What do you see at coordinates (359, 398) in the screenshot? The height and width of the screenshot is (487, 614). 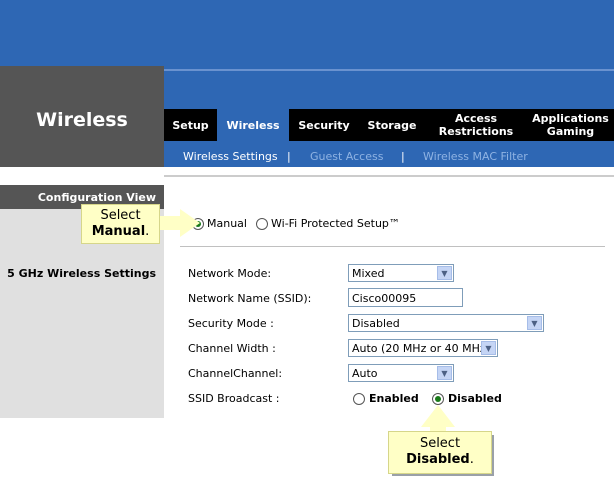 I see `ssid-broadcast-enabled-radio` at bounding box center [359, 398].